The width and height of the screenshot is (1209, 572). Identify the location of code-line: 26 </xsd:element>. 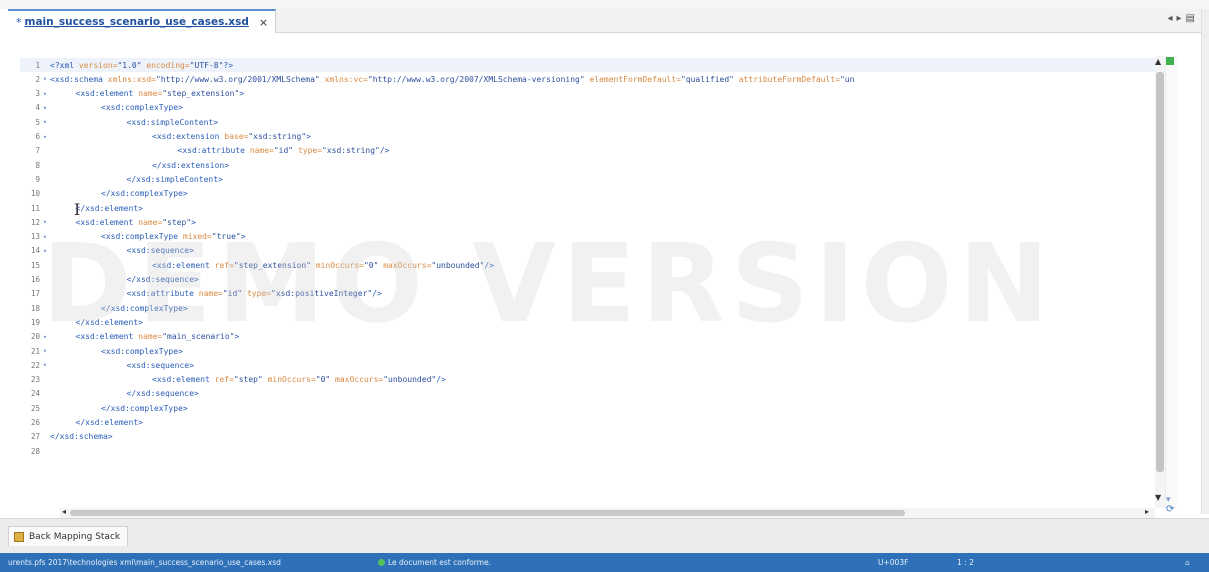
(587, 423).